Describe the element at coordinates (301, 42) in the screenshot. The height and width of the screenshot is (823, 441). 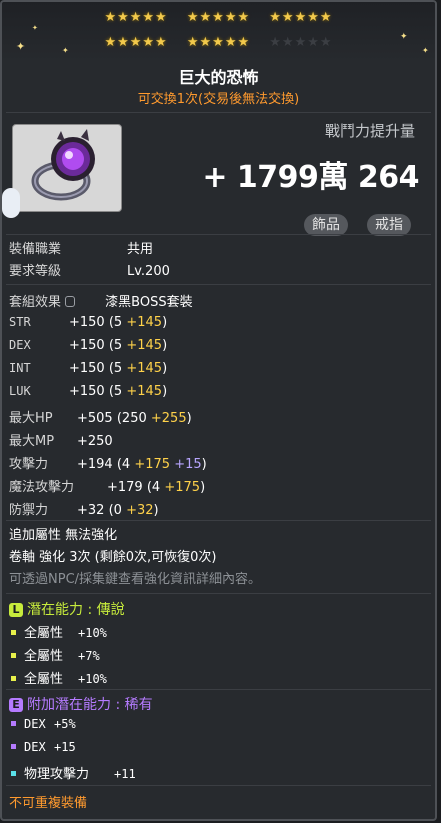
I see `star-group-empty: ★★★★★` at that location.